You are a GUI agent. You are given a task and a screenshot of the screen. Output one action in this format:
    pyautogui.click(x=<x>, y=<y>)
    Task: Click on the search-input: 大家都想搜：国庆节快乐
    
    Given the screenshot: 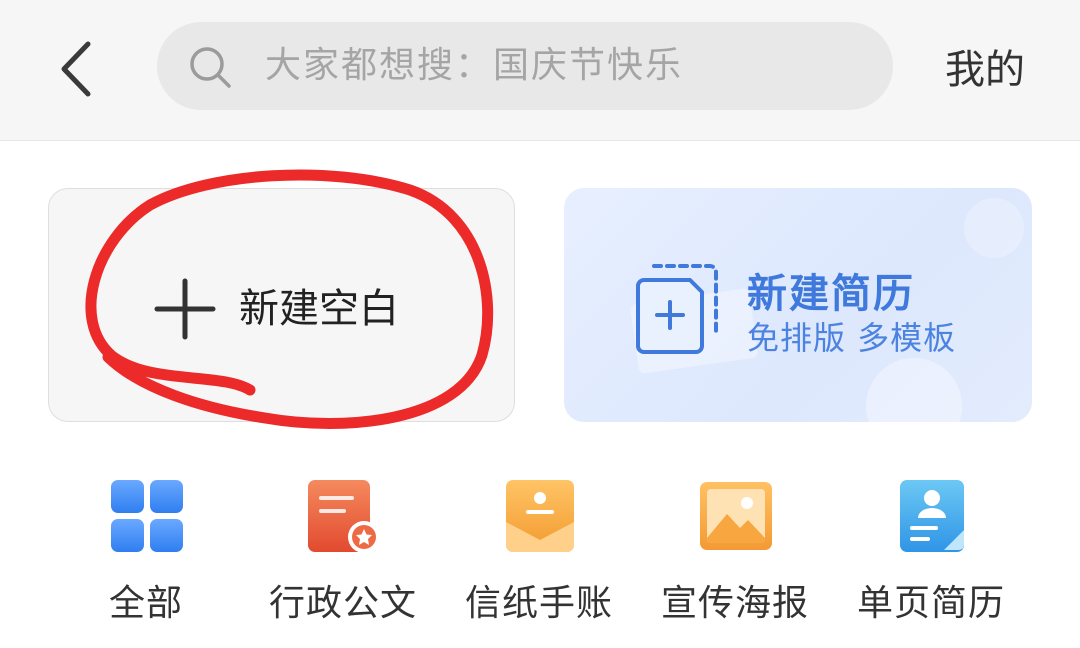 What is the action you would take?
    pyautogui.click(x=525, y=66)
    